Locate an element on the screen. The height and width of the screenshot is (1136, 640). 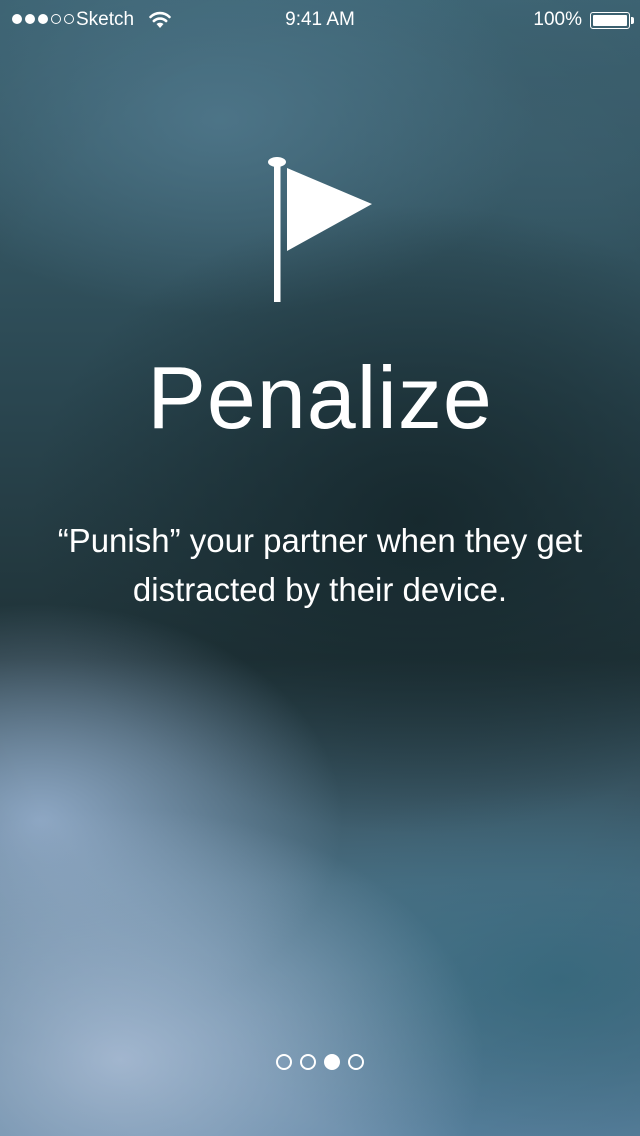
battery-tip is located at coordinates (632, 20).